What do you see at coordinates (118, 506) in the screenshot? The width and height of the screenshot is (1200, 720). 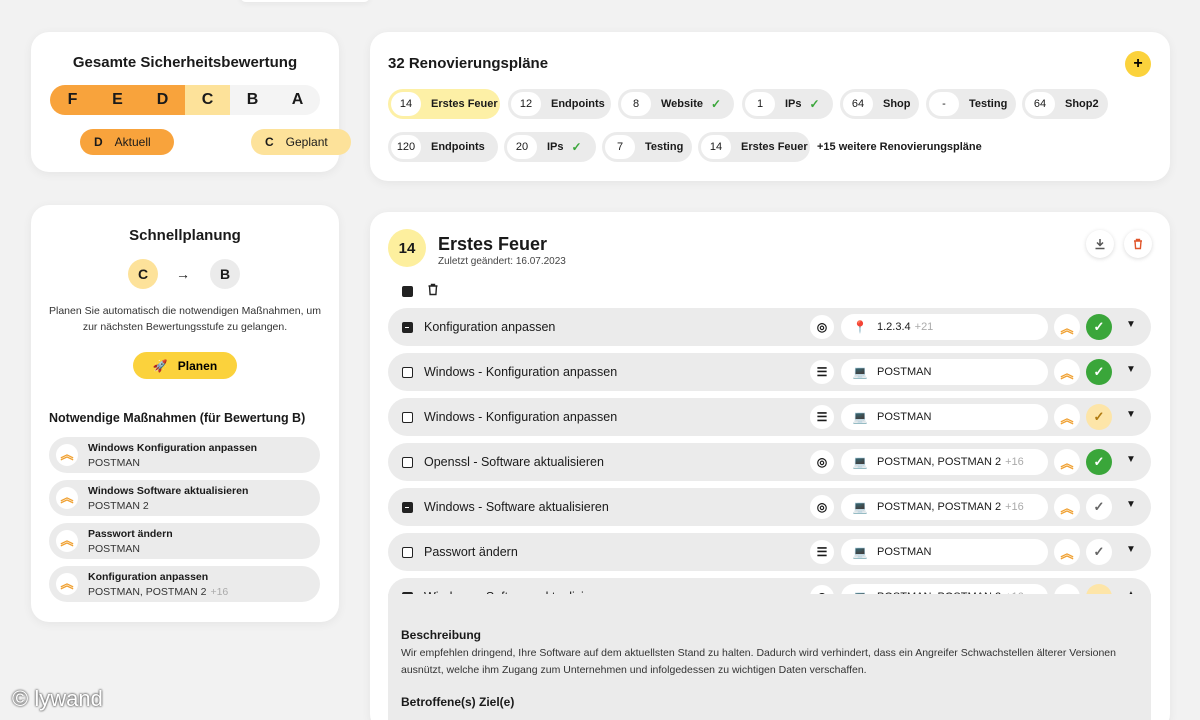 I see `needed-action-target: POSTMAN 2` at bounding box center [118, 506].